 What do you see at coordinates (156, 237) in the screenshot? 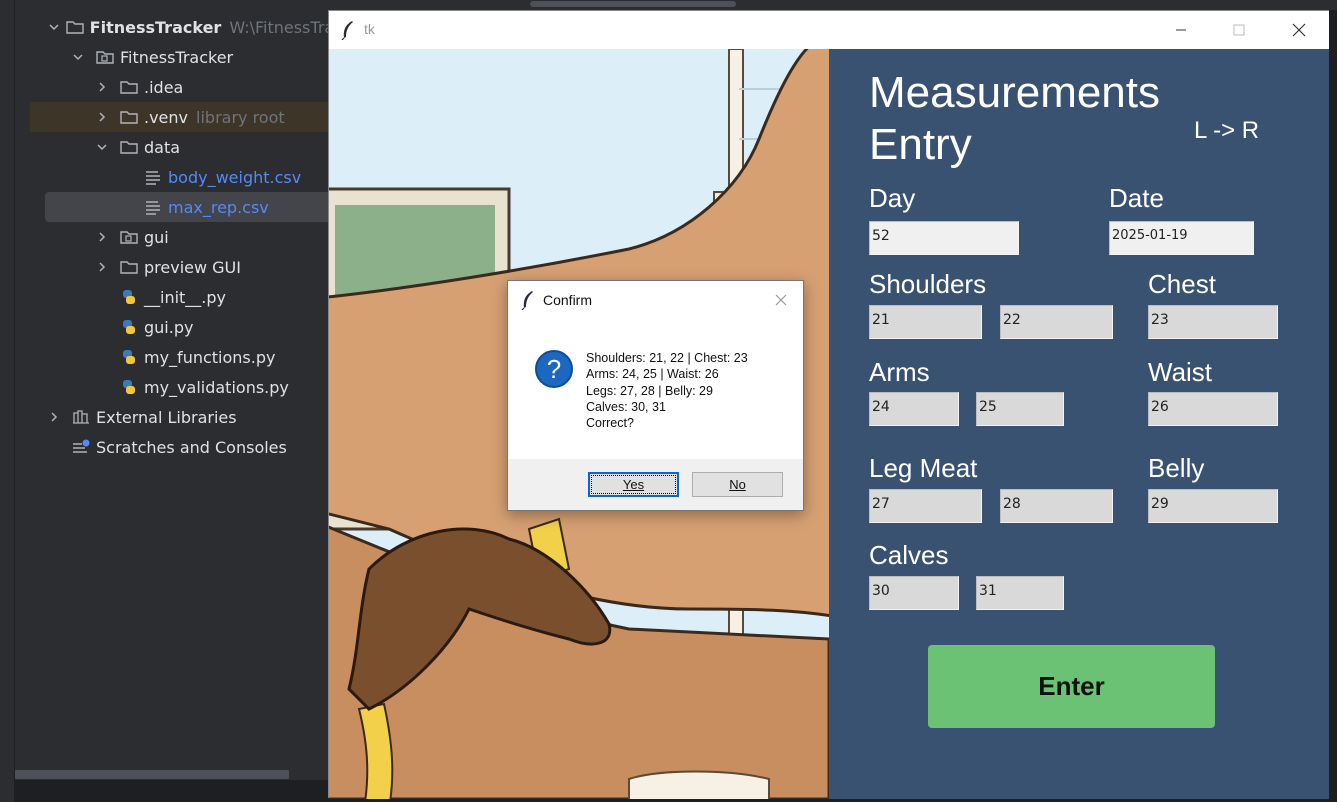
I see `tree-item-label: gui` at bounding box center [156, 237].